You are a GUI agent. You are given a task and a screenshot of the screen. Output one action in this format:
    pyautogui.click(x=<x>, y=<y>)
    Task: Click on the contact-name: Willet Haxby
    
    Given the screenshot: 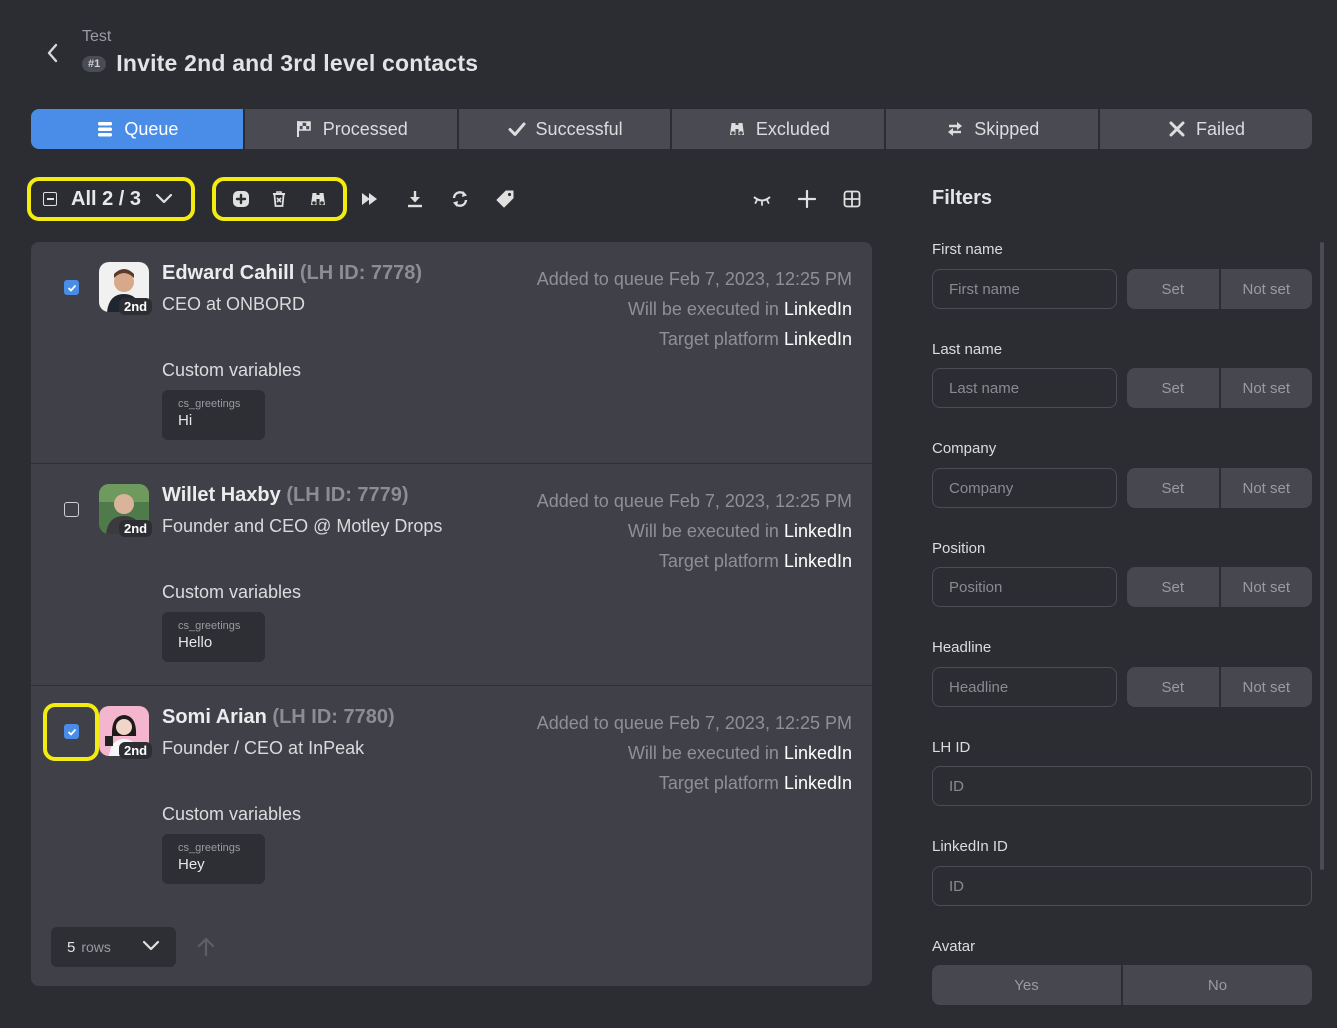 What is the action you would take?
    pyautogui.click(x=221, y=495)
    